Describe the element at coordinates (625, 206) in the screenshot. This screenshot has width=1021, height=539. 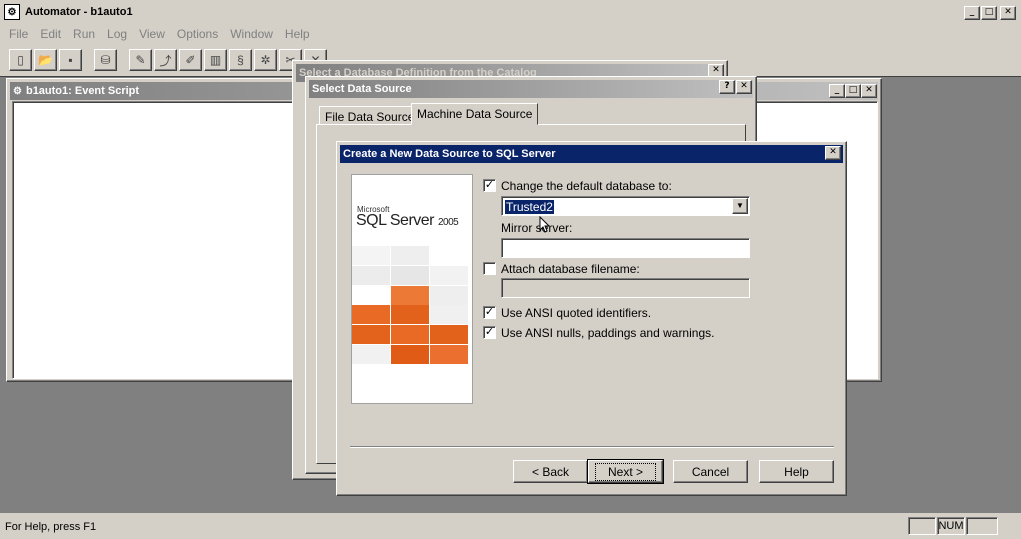
I see `default-database-combo: Trusted2 ▼` at that location.